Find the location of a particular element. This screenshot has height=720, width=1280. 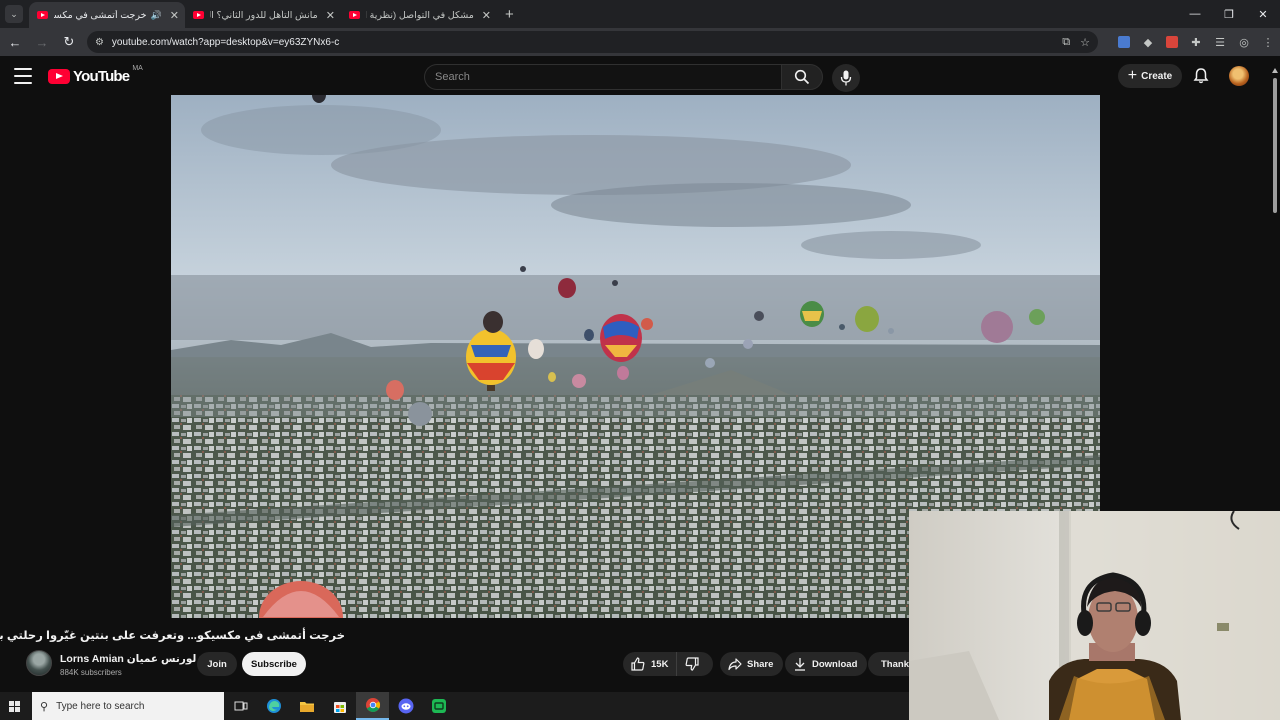

chrome-icon is located at coordinates (372, 706).